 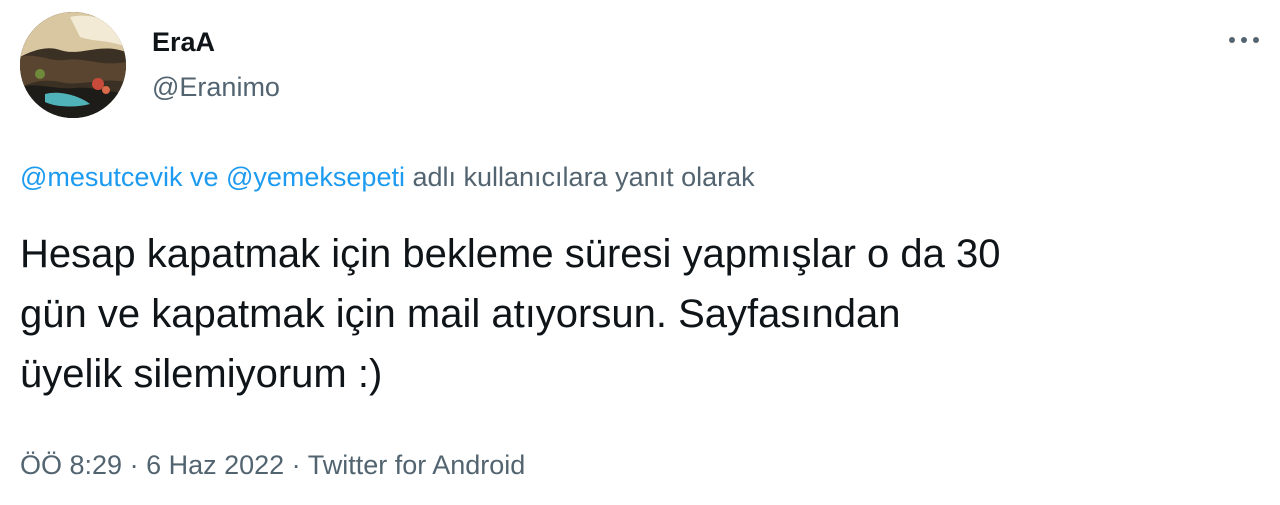 What do you see at coordinates (71, 465) in the screenshot?
I see `tweet-time: ÖÖ 8:29` at bounding box center [71, 465].